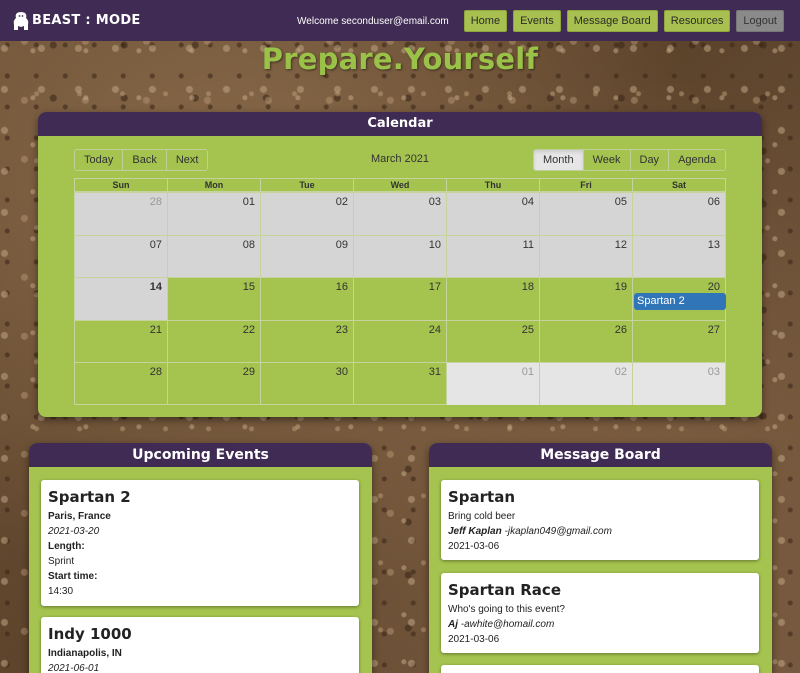  What do you see at coordinates (121, 299) in the screenshot?
I see `day-cell-today: 14` at bounding box center [121, 299].